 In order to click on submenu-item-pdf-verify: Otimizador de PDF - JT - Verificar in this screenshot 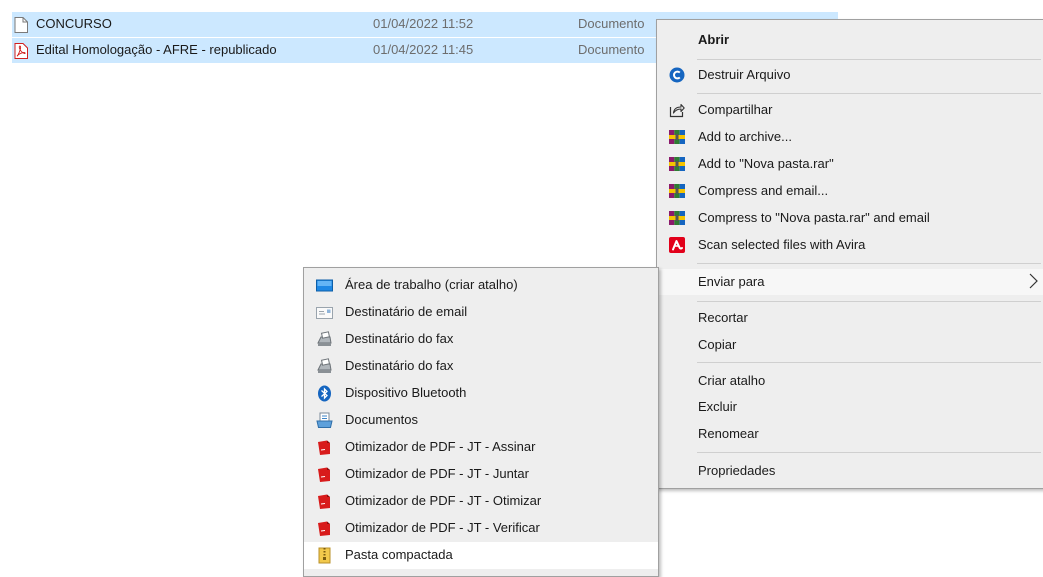, I will do `click(481, 528)`.